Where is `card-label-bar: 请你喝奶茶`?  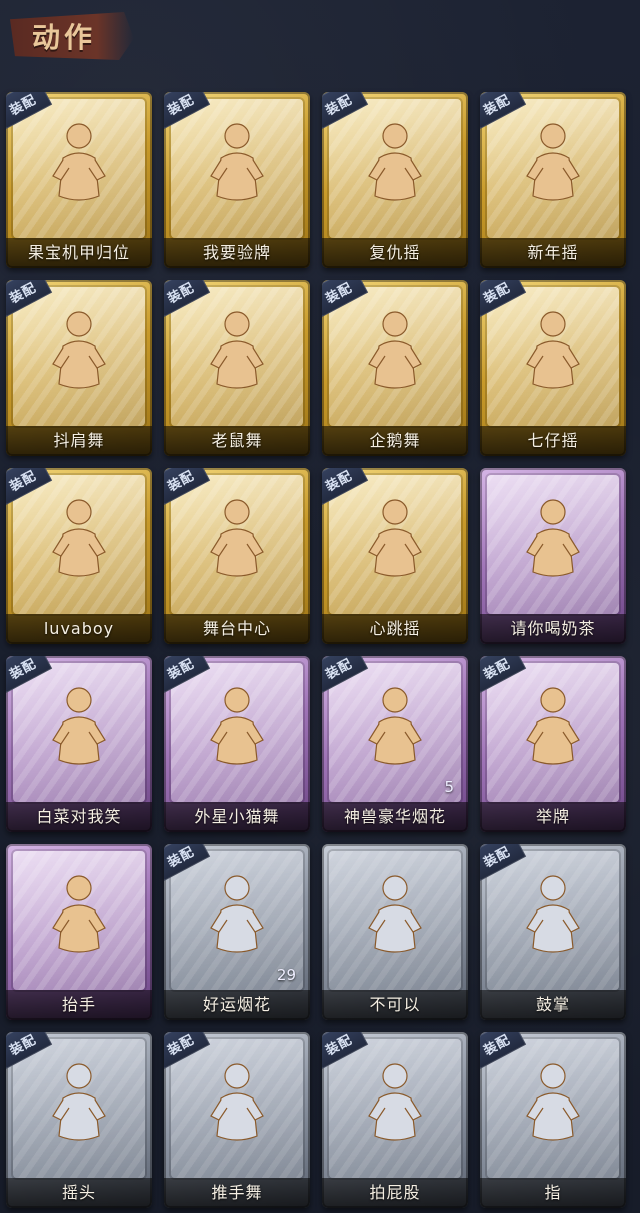
card-label-bar: 请你喝奶茶 is located at coordinates (553, 629).